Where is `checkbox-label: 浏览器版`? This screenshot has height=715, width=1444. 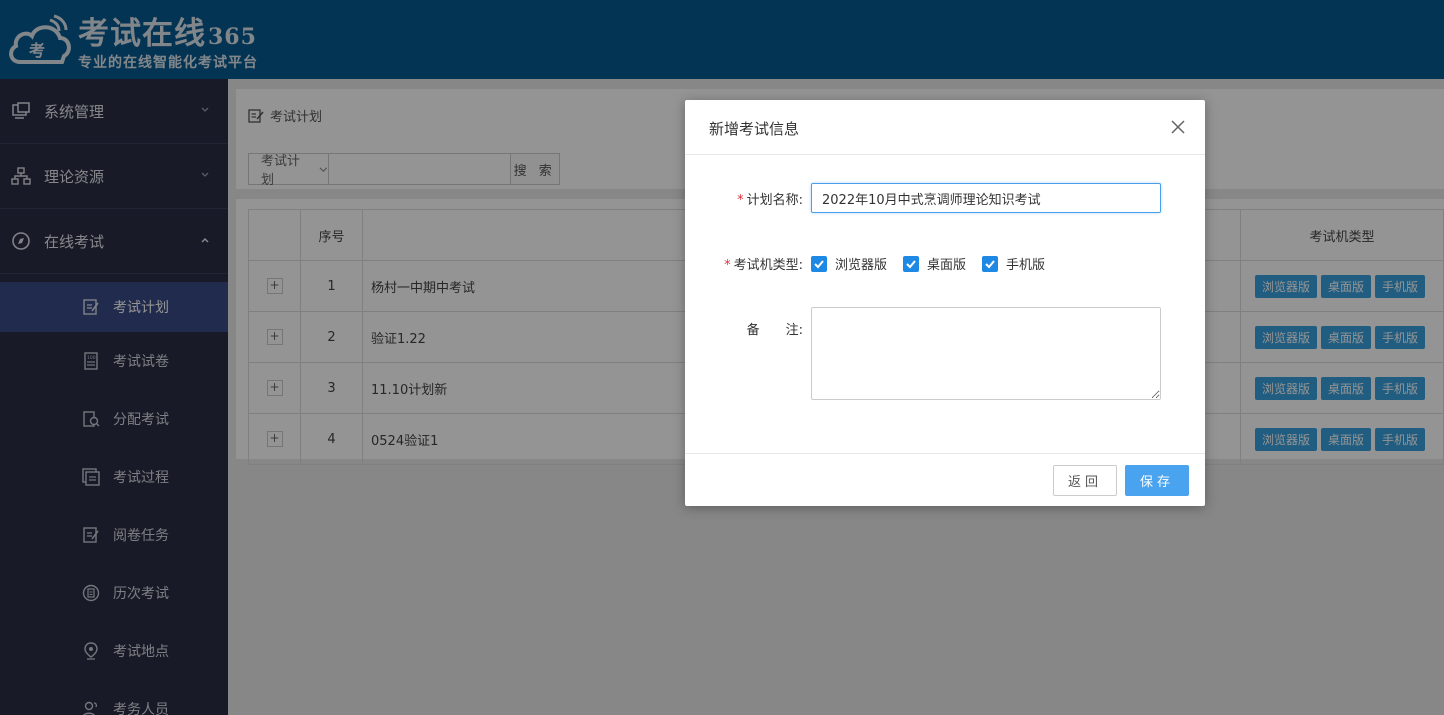
checkbox-label: 浏览器版 is located at coordinates (861, 265).